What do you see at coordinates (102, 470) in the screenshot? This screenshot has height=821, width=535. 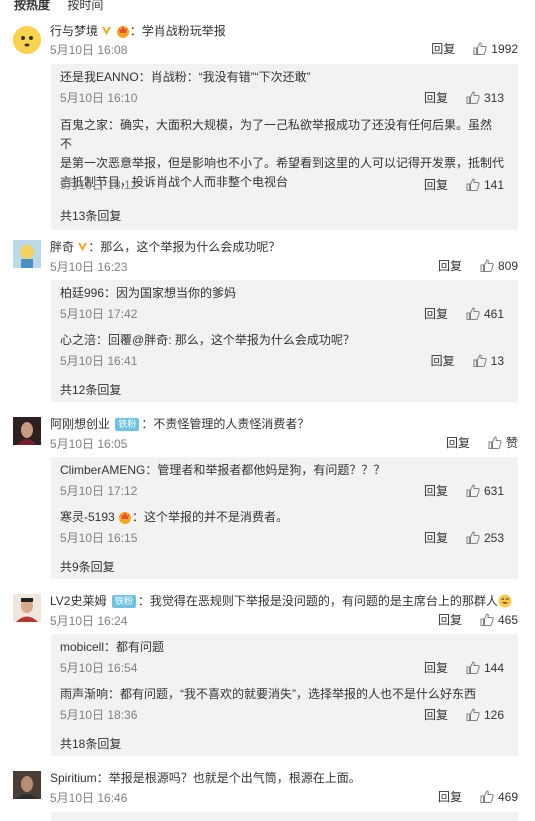 I see `username: ClimberAMENG` at bounding box center [102, 470].